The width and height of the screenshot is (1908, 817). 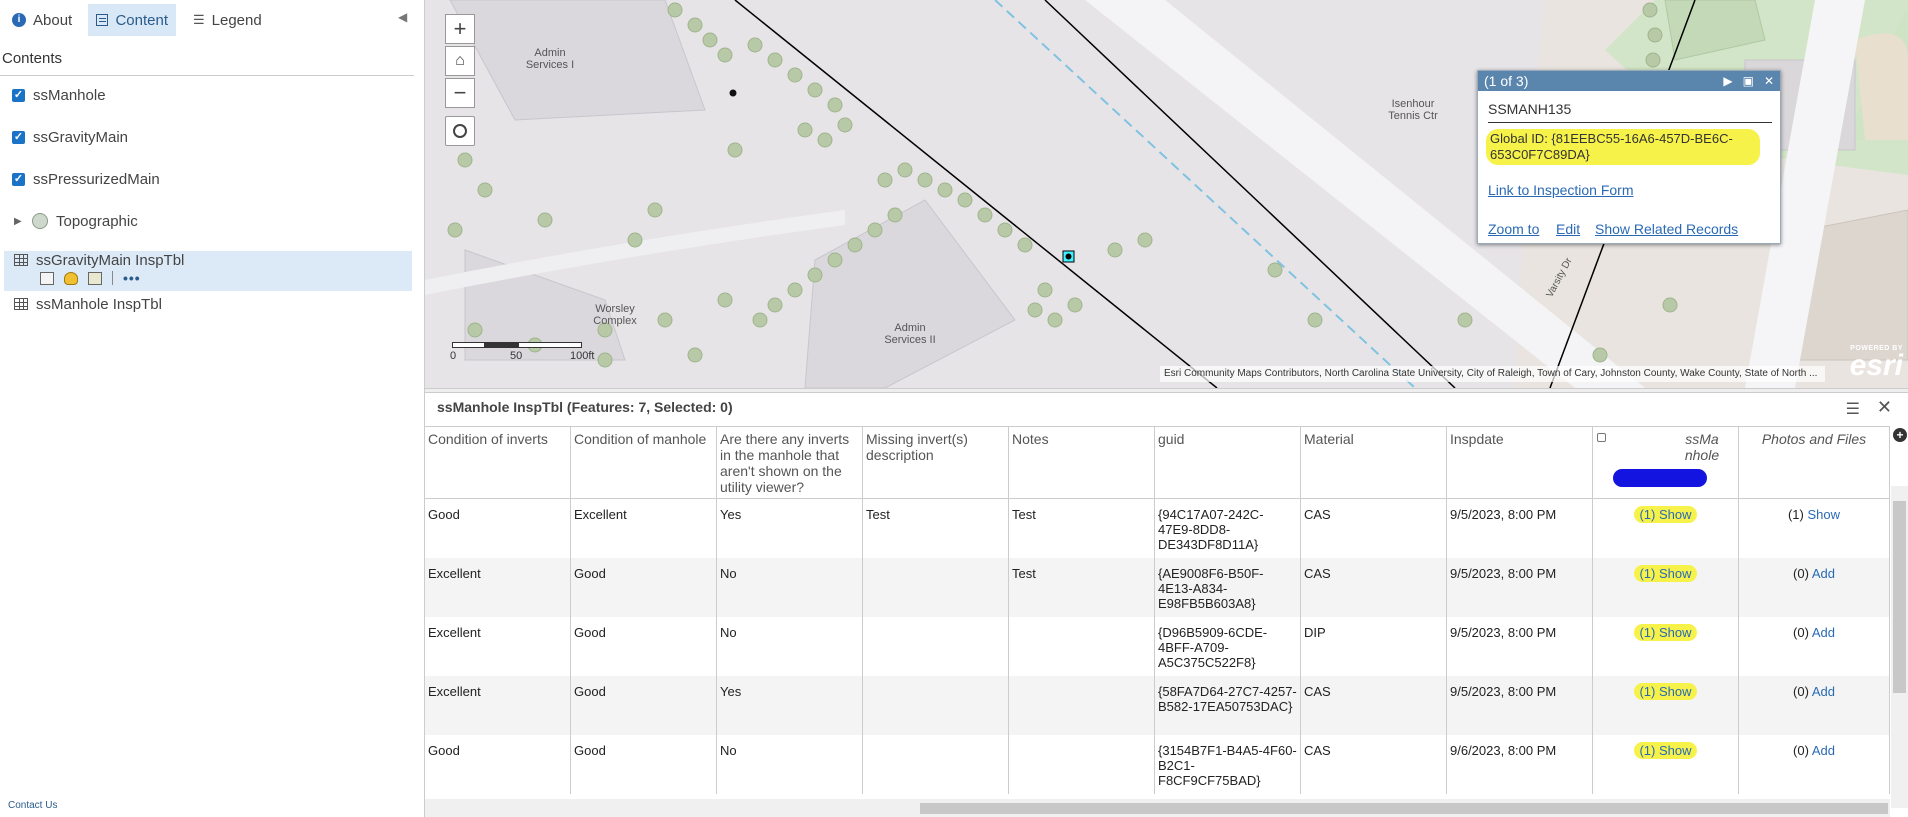 What do you see at coordinates (1561, 190) in the screenshot?
I see `inspection-form-link: Link to Inspection Form` at bounding box center [1561, 190].